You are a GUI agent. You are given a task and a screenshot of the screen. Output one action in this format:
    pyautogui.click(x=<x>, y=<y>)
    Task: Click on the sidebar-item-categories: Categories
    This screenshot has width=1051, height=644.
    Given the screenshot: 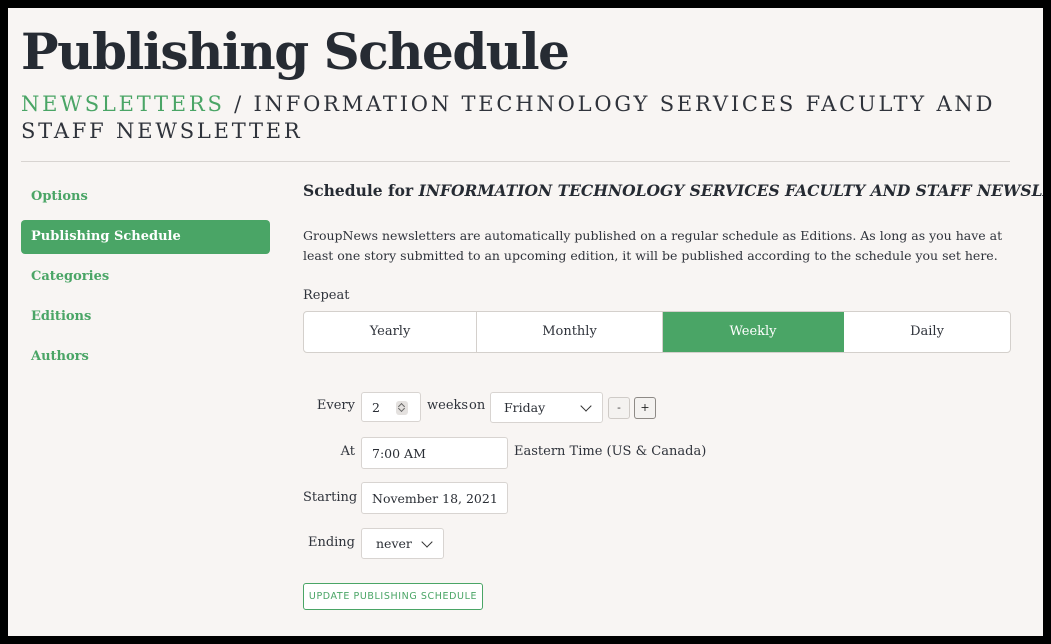 What is the action you would take?
    pyautogui.click(x=145, y=277)
    